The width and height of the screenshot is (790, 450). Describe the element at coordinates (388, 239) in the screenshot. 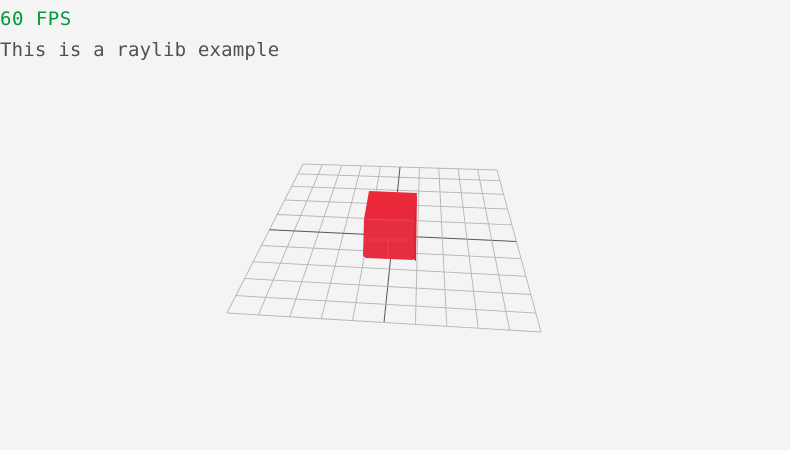

I see `cube-front-face` at that location.